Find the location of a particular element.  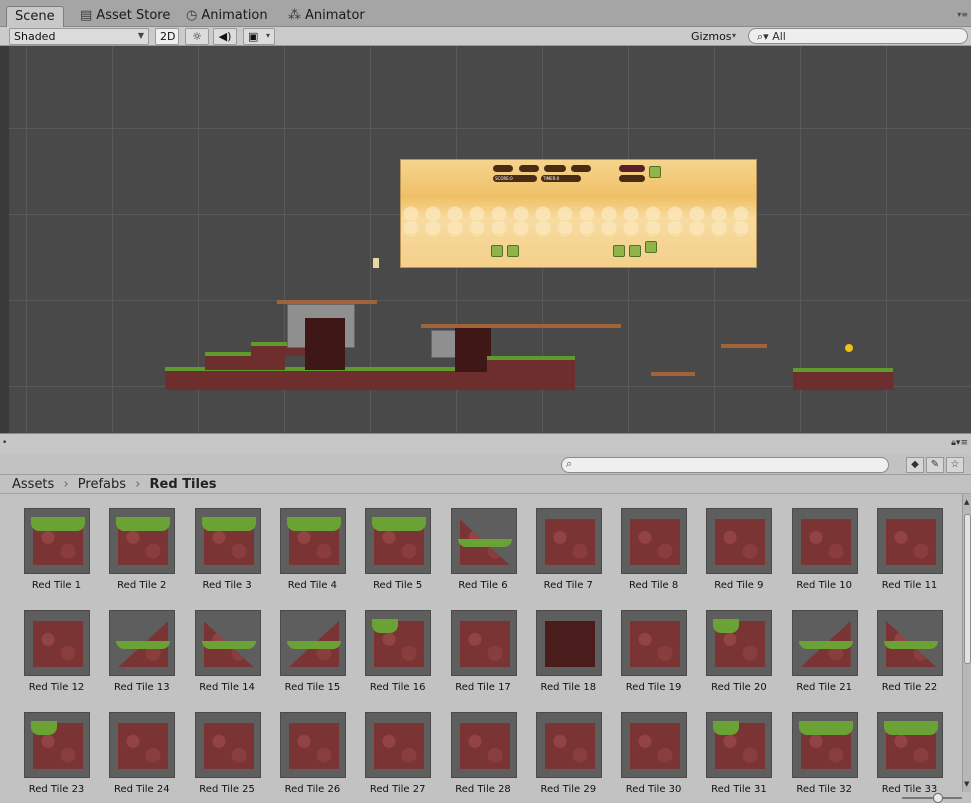

drag-handle-icon: • is located at coordinates (4, 443).